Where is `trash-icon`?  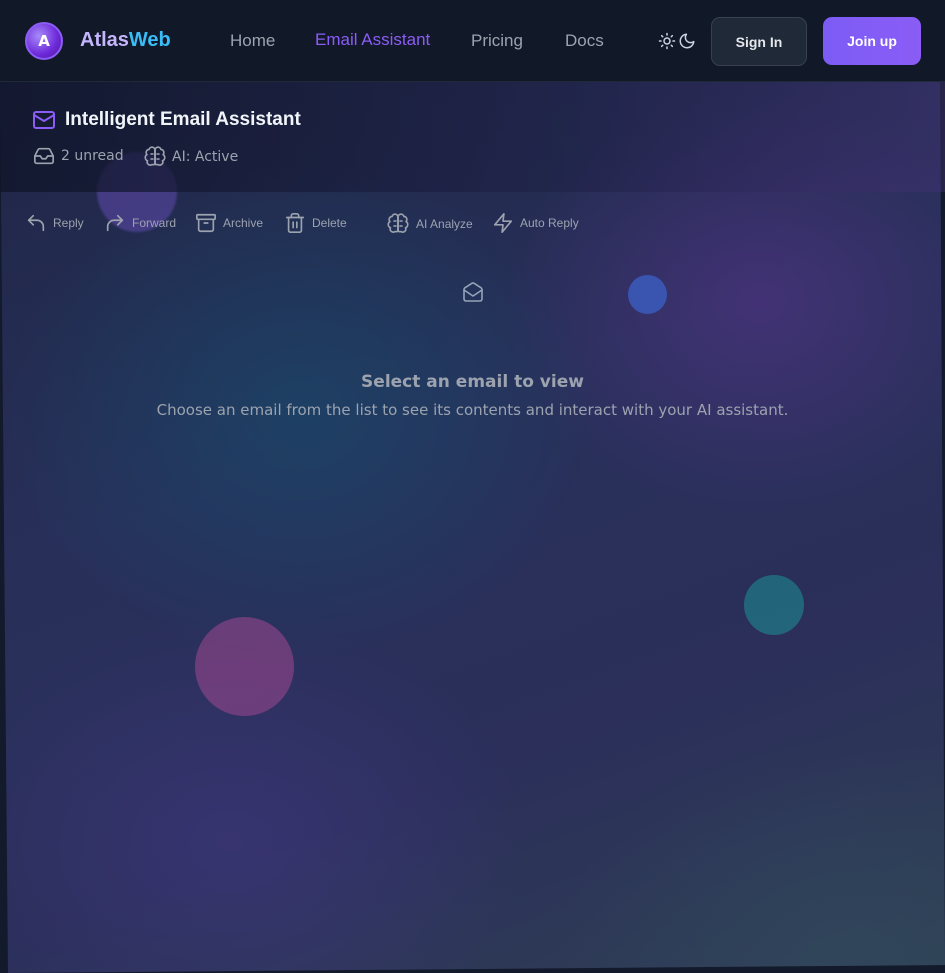 trash-icon is located at coordinates (295, 223).